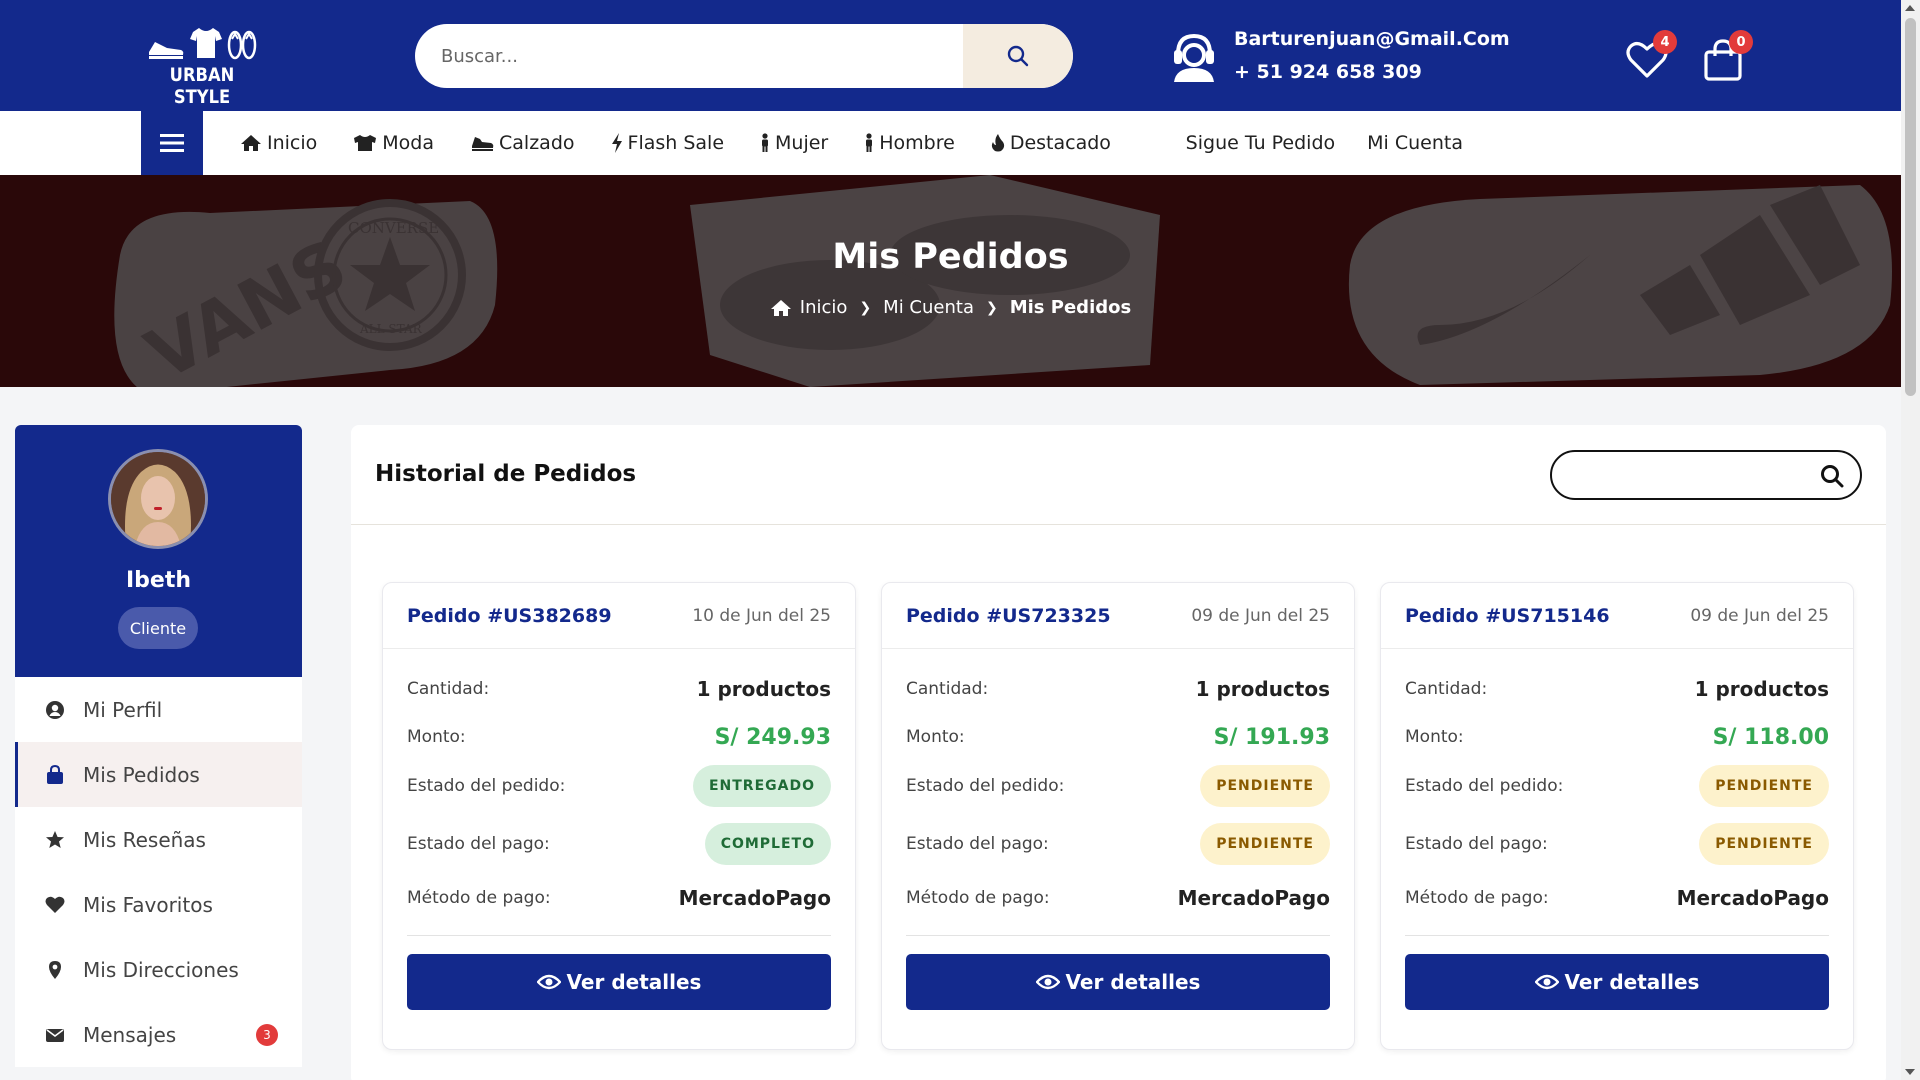 This screenshot has width=1920, height=1080. I want to click on sidebar-item-mis-favoritos: Mis Favoritos, so click(158, 904).